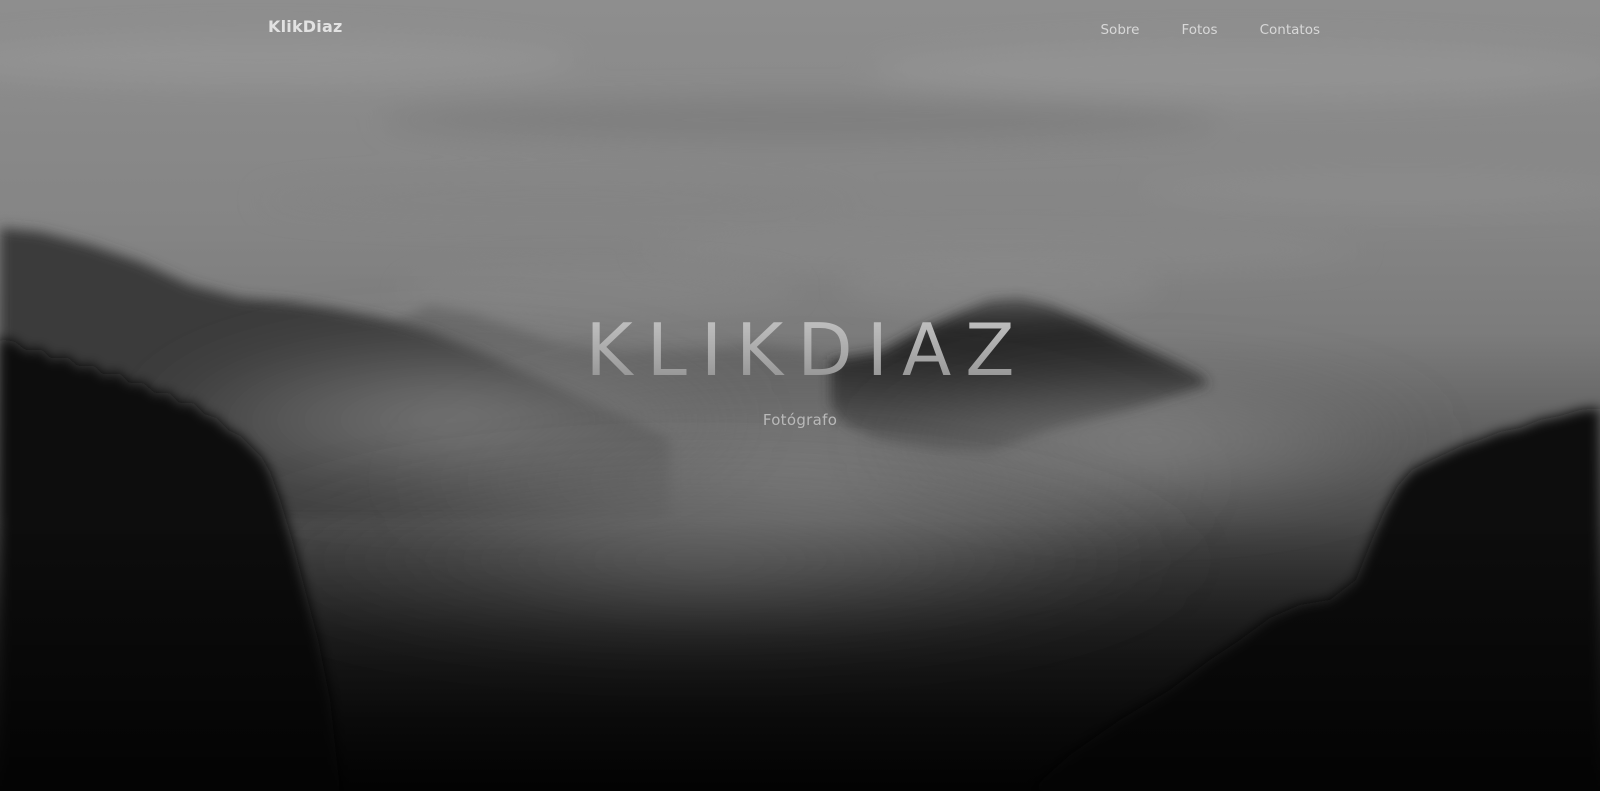 Image resolution: width=1600 pixels, height=791 pixels. I want to click on nav-item-contatos: Contatos, so click(1290, 28).